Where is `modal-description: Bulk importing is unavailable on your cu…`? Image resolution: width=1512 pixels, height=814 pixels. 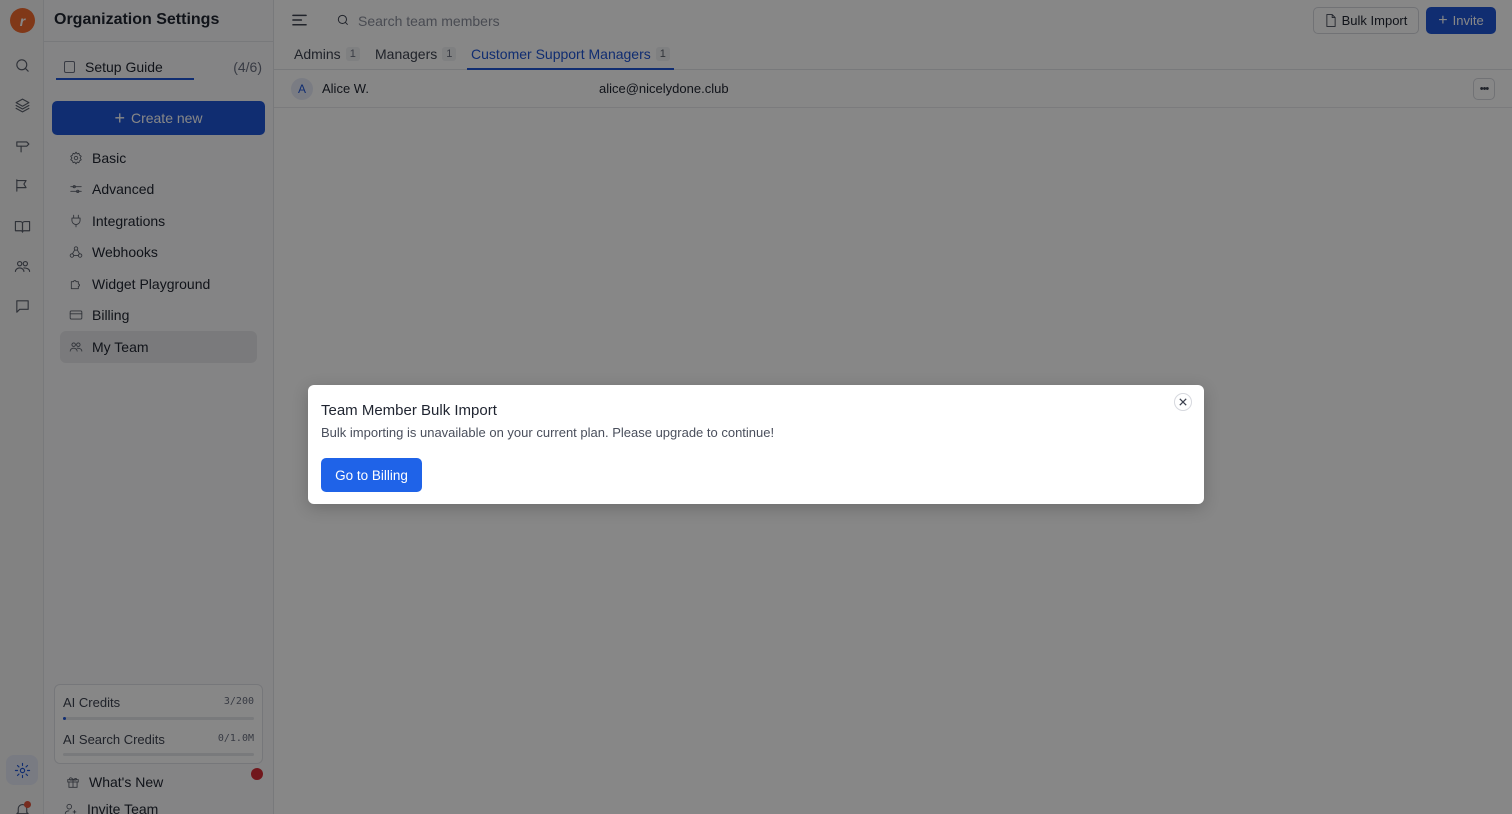
modal-description: Bulk importing is unavailable on your cu… is located at coordinates (548, 432).